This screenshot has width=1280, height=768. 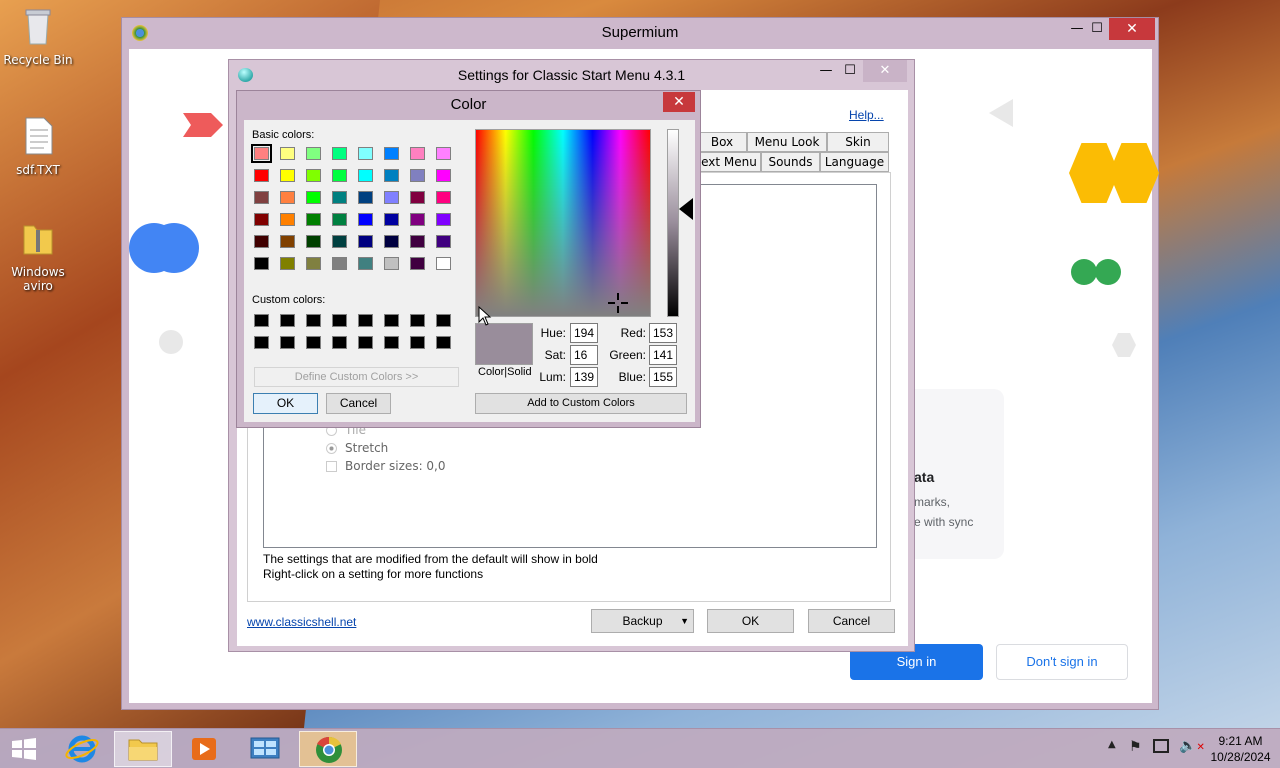 What do you see at coordinates (265, 749) in the screenshot?
I see `taskbar-control-panel` at bounding box center [265, 749].